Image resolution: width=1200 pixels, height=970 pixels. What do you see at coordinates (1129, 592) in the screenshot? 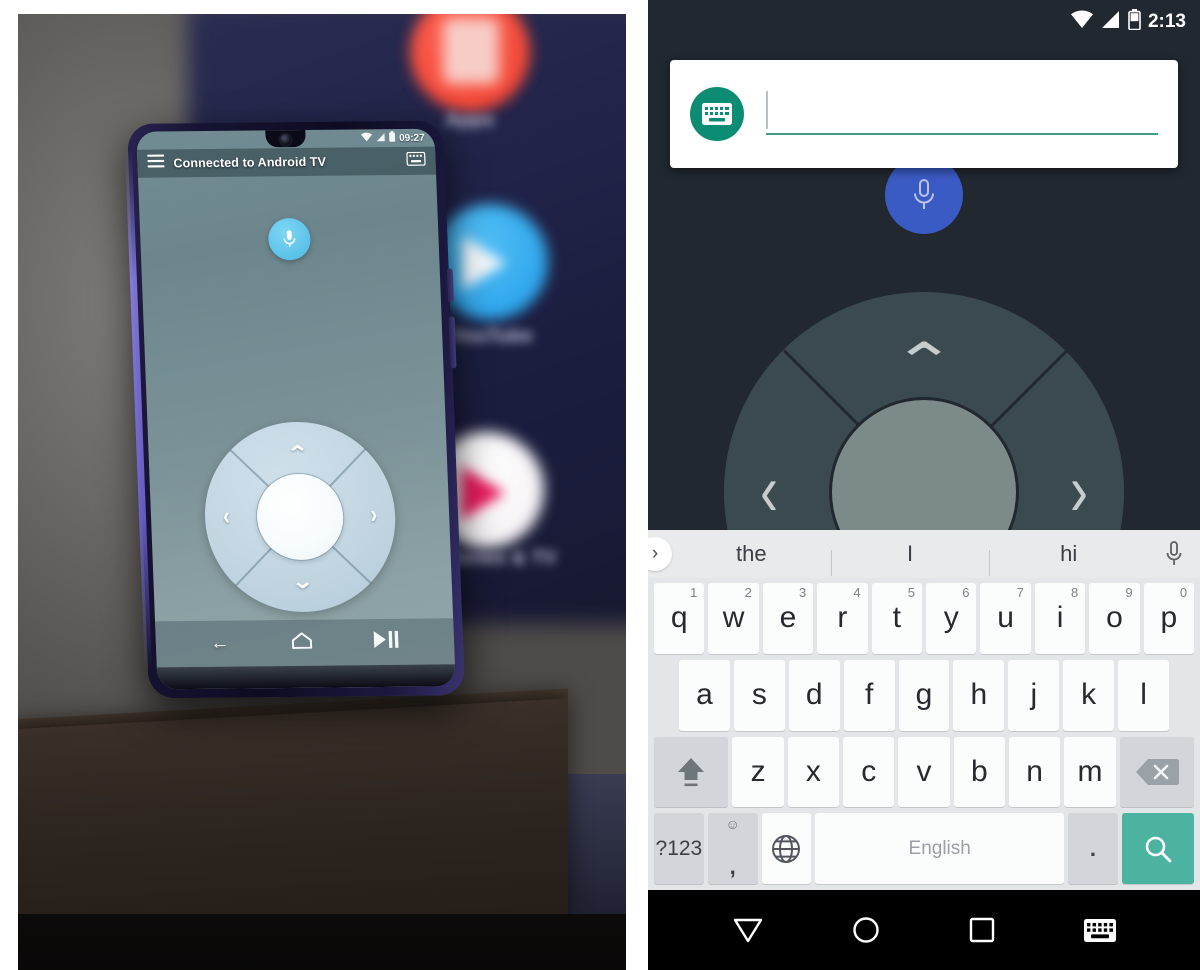
I see `key-num: 9` at bounding box center [1129, 592].